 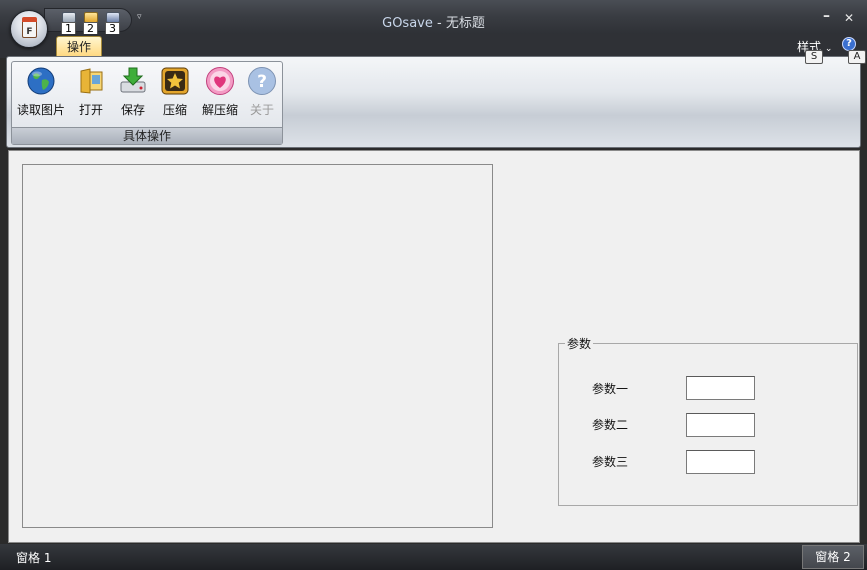 I want to click on folder-icon, so click(x=91, y=81).